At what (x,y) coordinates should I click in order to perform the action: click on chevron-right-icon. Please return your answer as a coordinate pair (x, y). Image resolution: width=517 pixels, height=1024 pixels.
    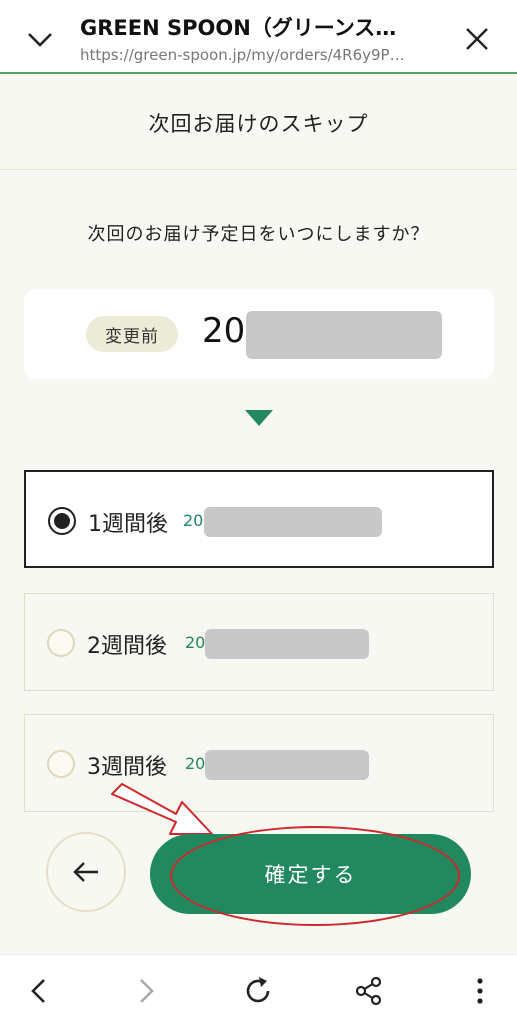
    Looking at the image, I should click on (147, 991).